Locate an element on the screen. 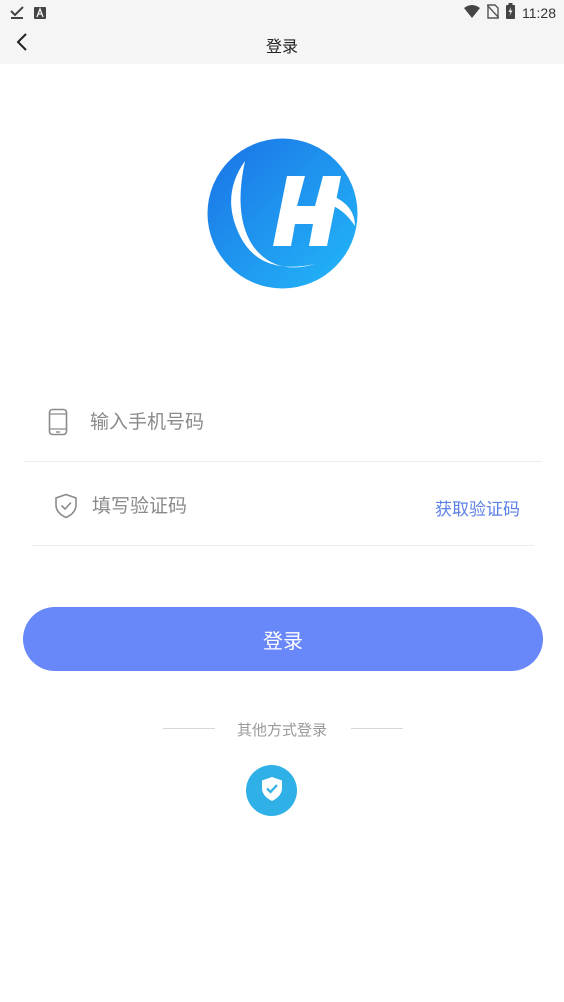  shield-check-icon is located at coordinates (272, 791).